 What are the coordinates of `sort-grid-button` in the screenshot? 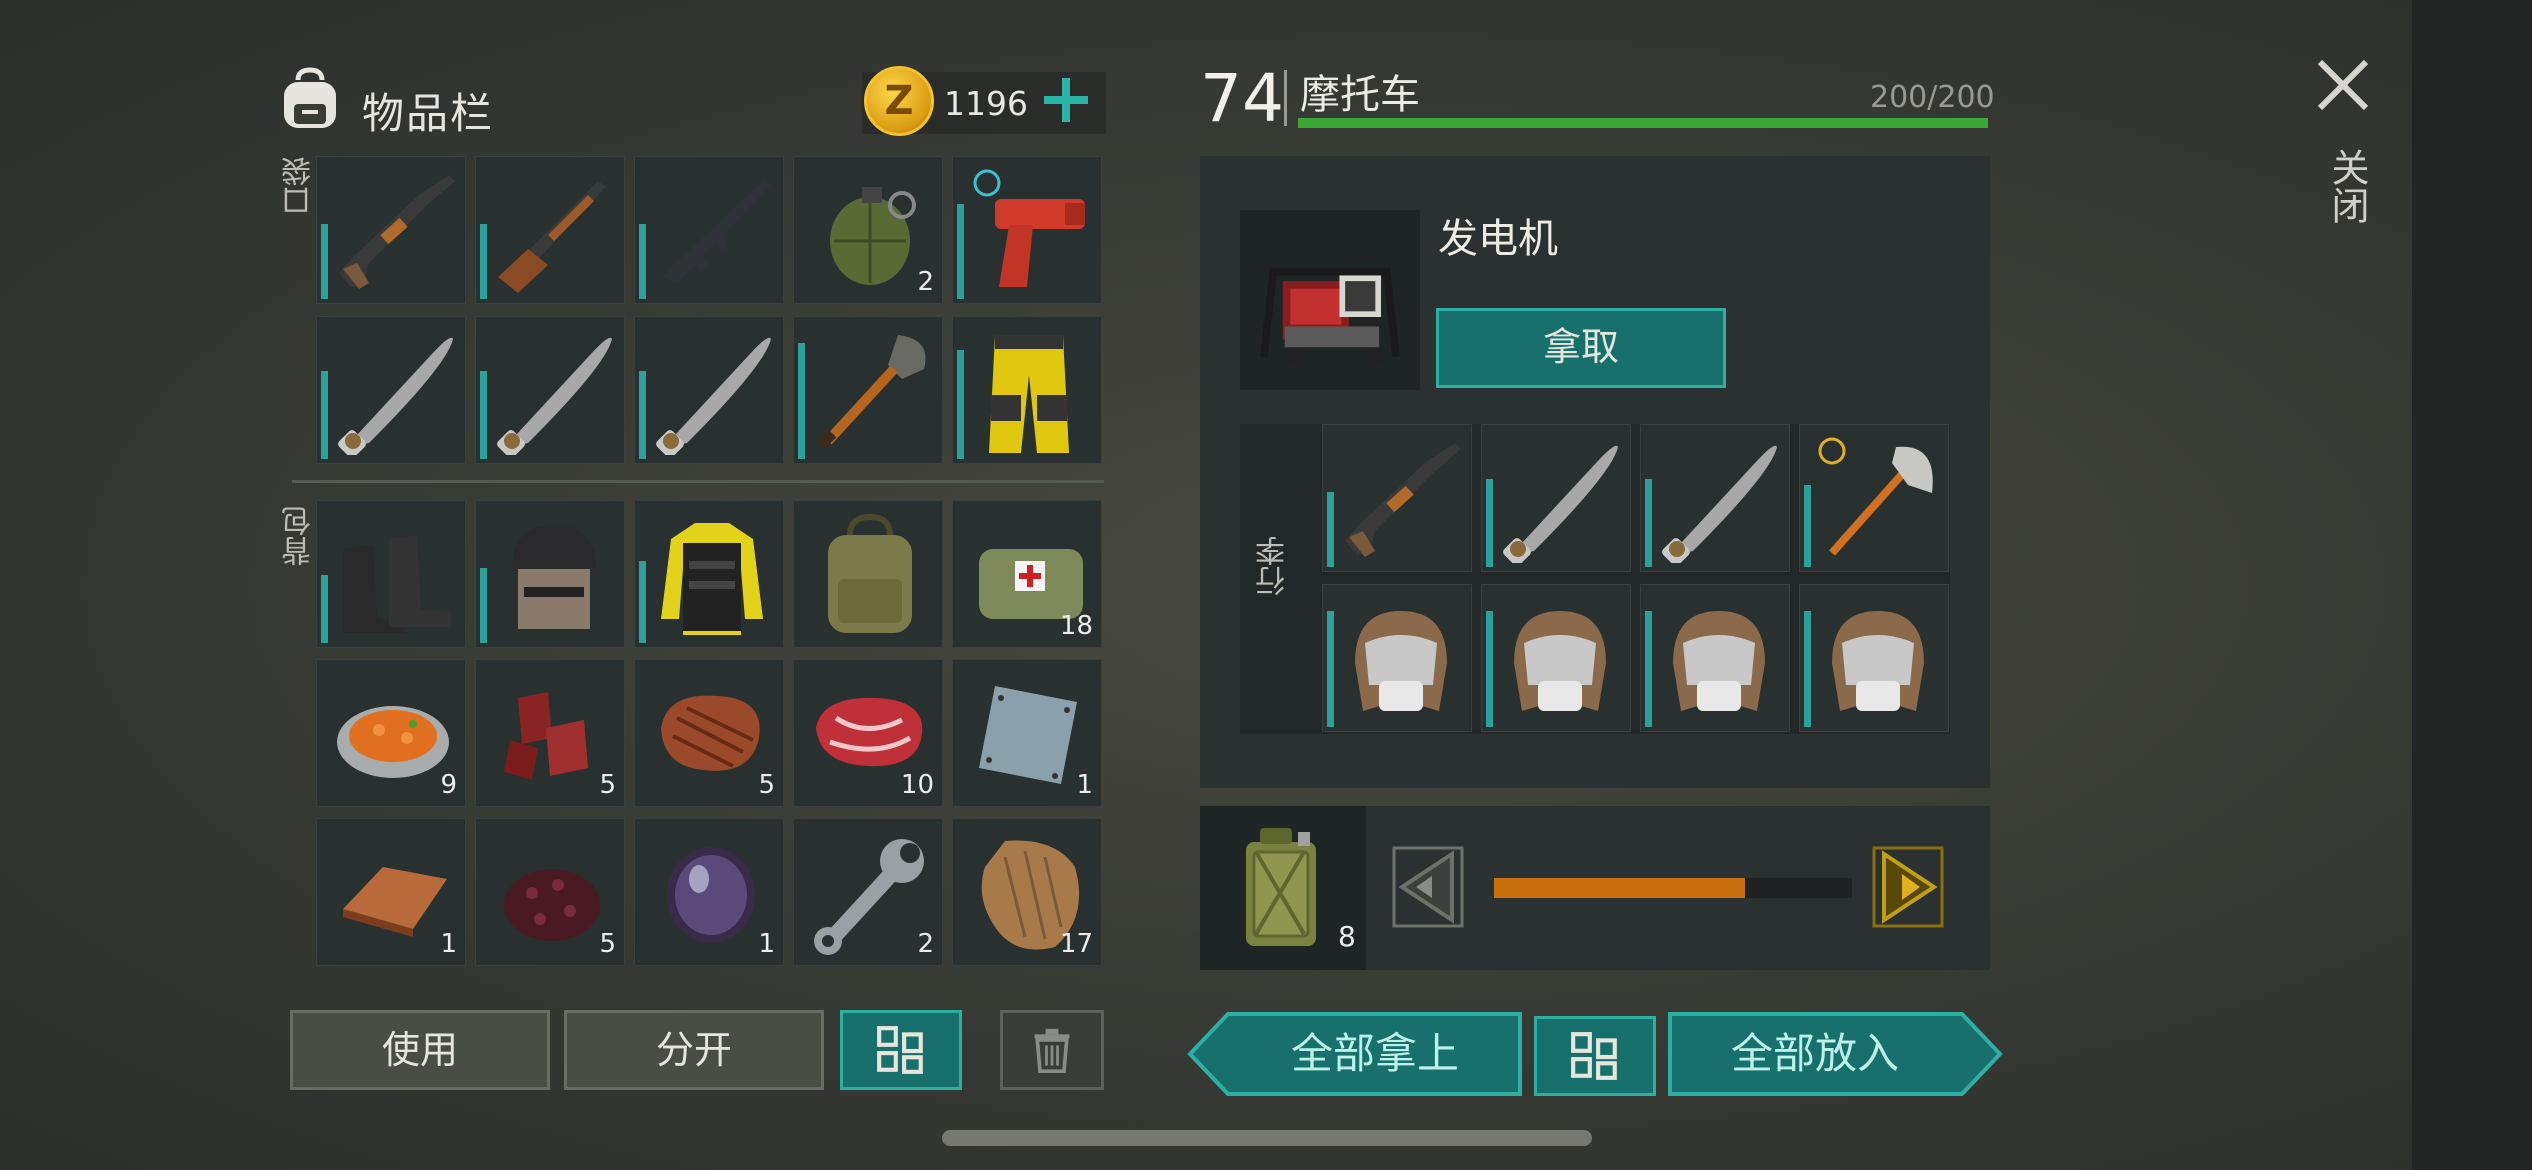 It's located at (901, 1050).